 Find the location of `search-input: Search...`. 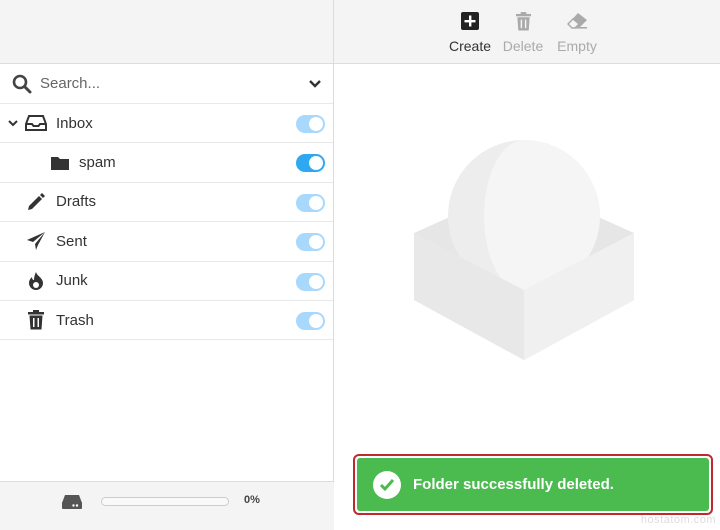

search-input: Search... is located at coordinates (173, 83).